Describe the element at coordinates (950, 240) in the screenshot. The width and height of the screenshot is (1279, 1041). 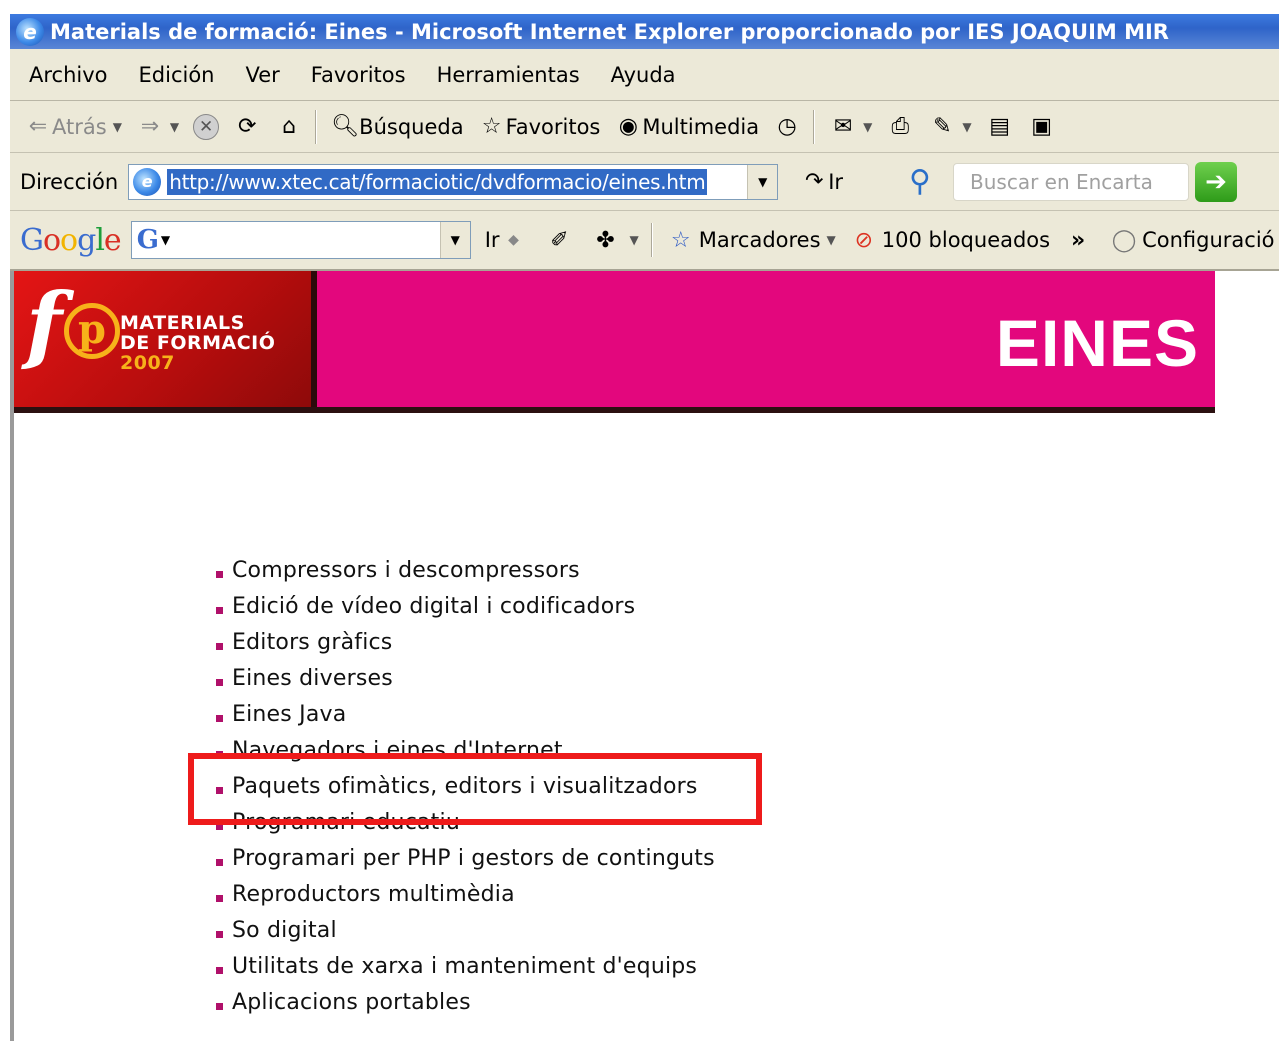
I see `popup-blocker-button: ⊘ 100 bloqueados` at that location.